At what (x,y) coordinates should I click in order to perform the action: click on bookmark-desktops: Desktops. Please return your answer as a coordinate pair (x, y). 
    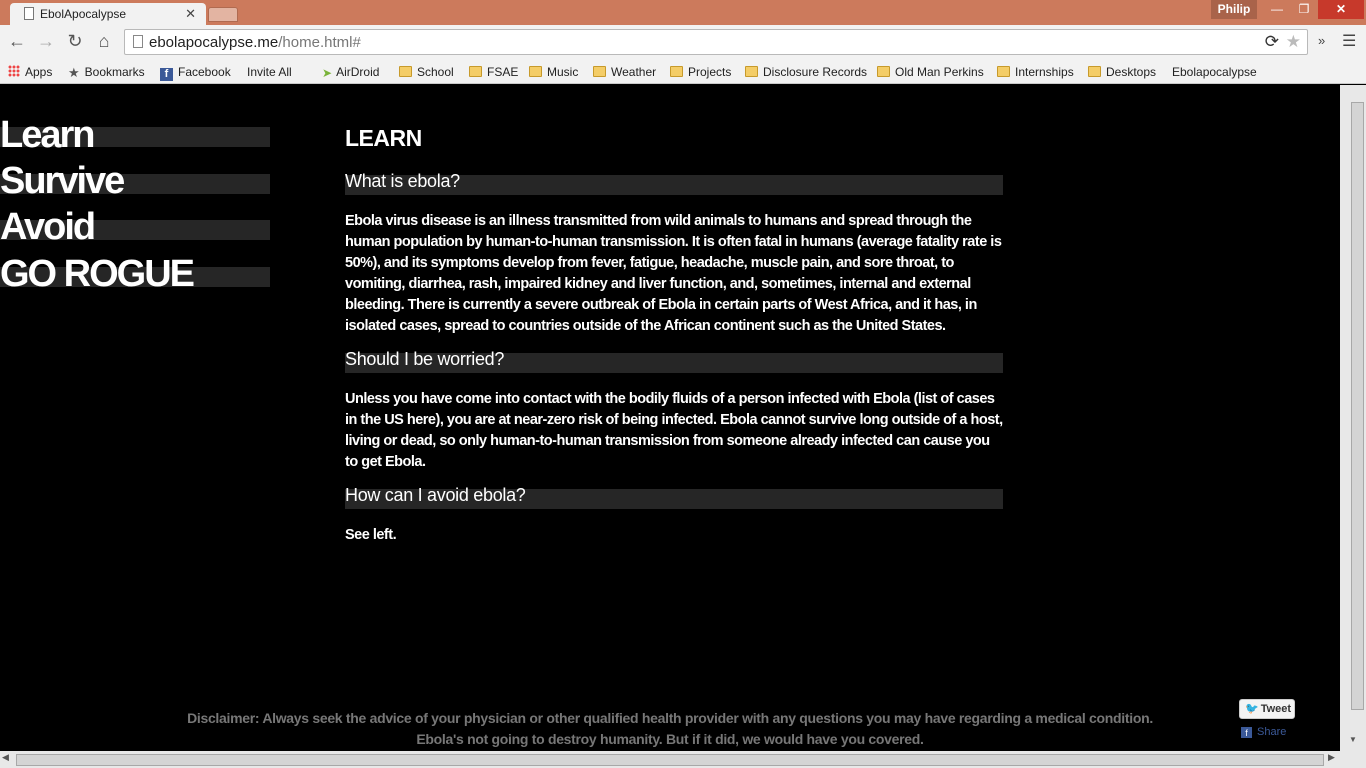
    Looking at the image, I should click on (1122, 72).